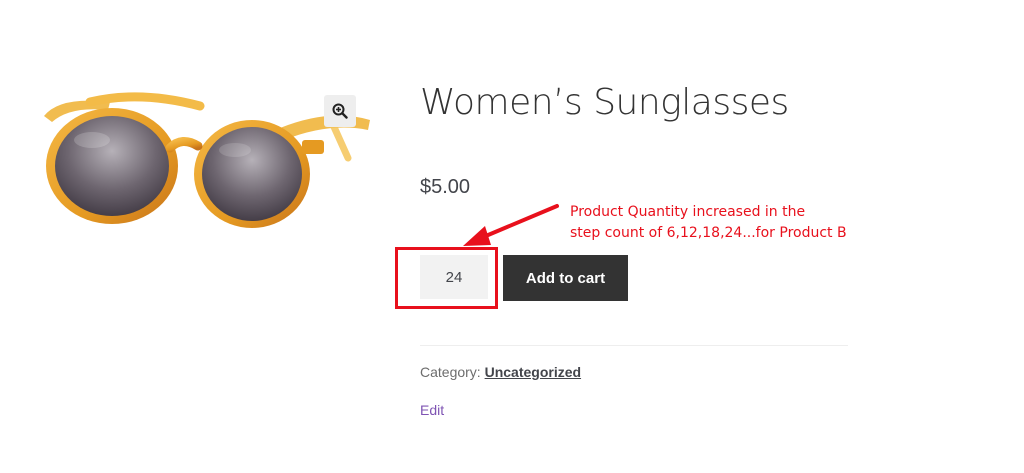 This screenshot has height=473, width=1024. I want to click on edit-link: Edit, so click(432, 410).